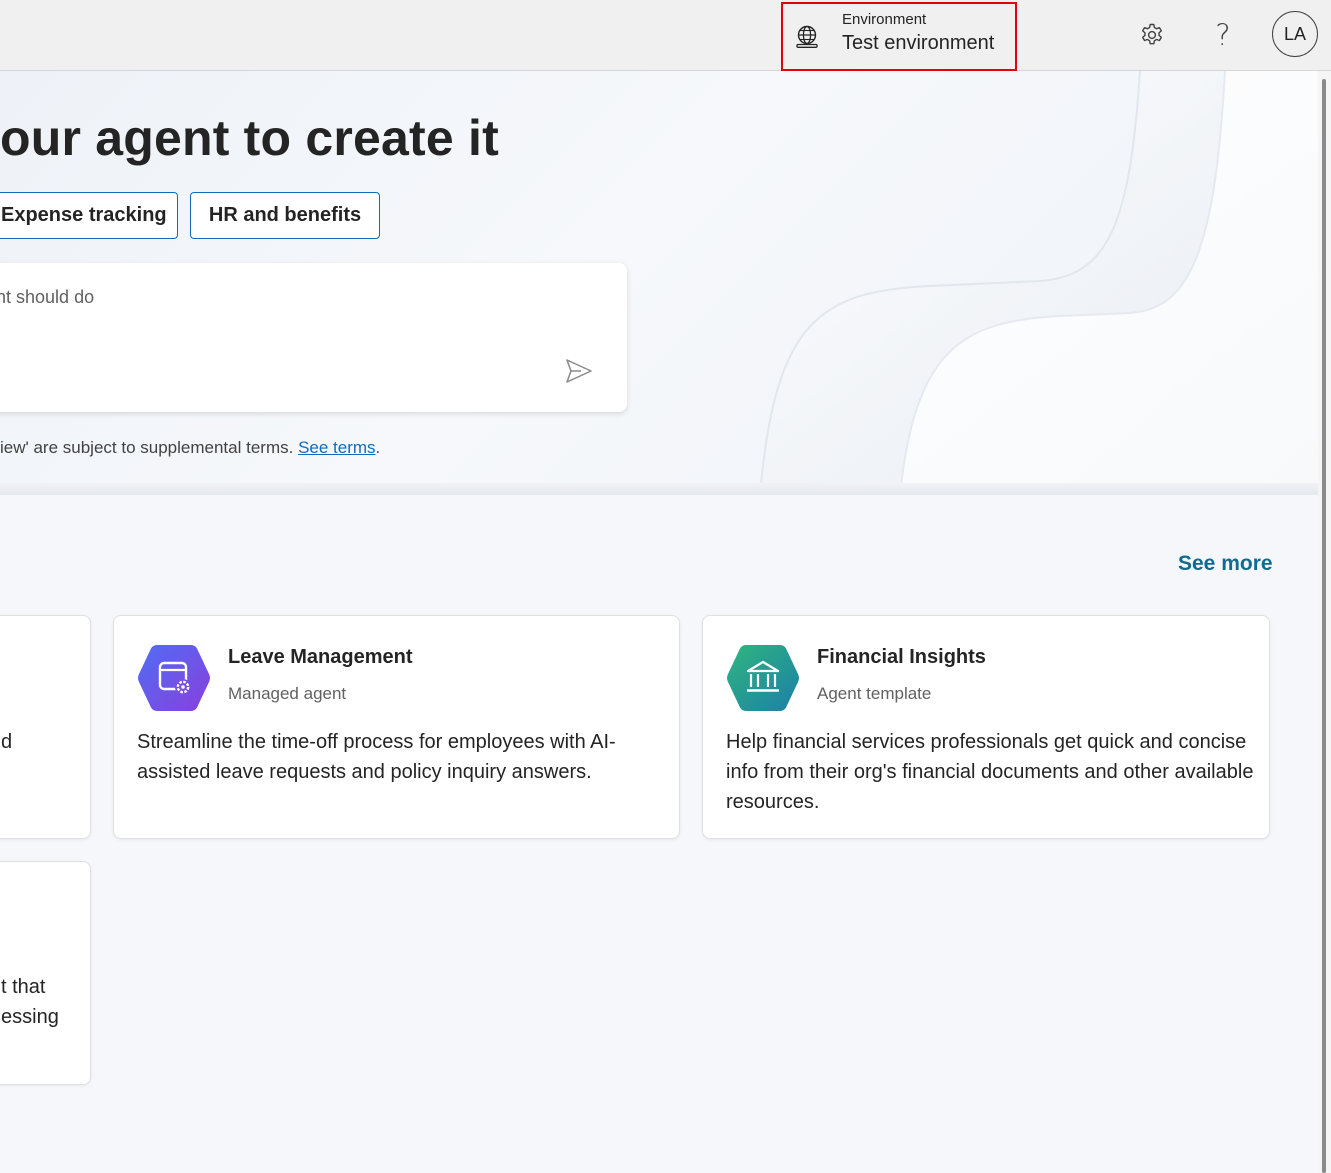 This screenshot has height=1173, width=1331. Describe the element at coordinates (763, 678) in the screenshot. I see `bank-icon` at that location.